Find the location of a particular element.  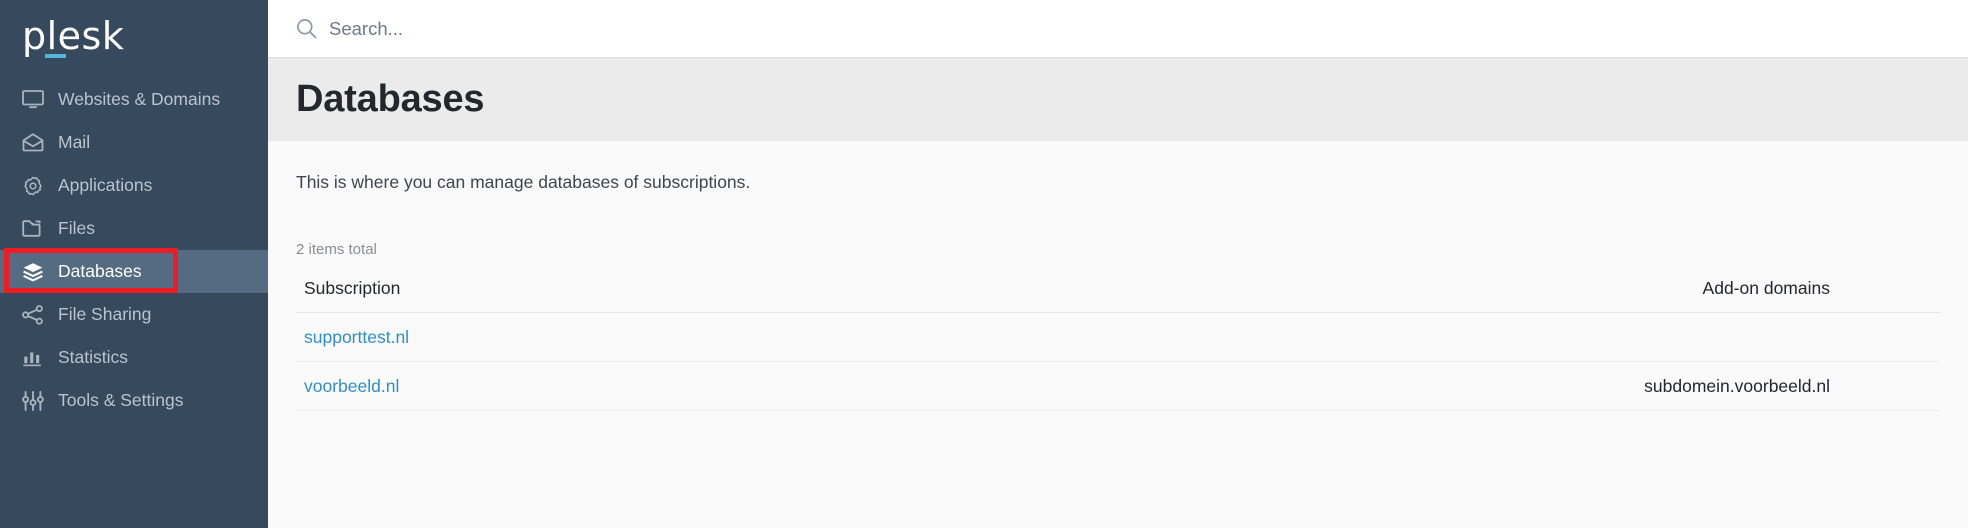

table-row: supporttest.nl is located at coordinates (1118, 337).